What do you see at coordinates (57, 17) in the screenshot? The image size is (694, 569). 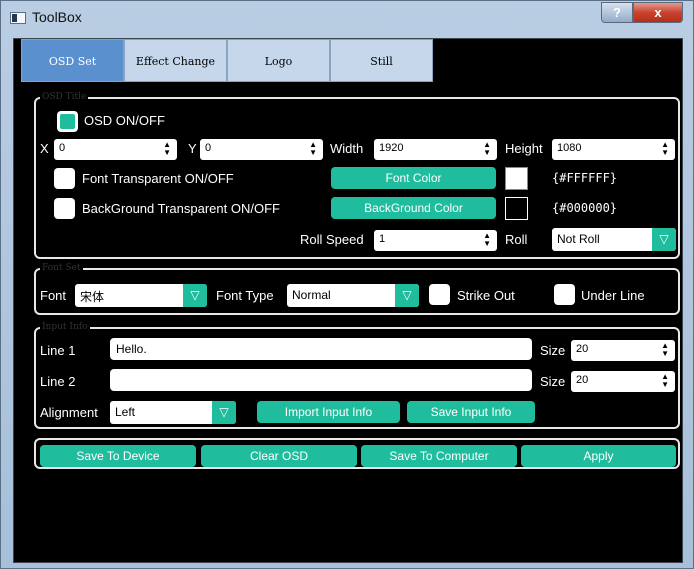 I see `window-title: ToolBox` at bounding box center [57, 17].